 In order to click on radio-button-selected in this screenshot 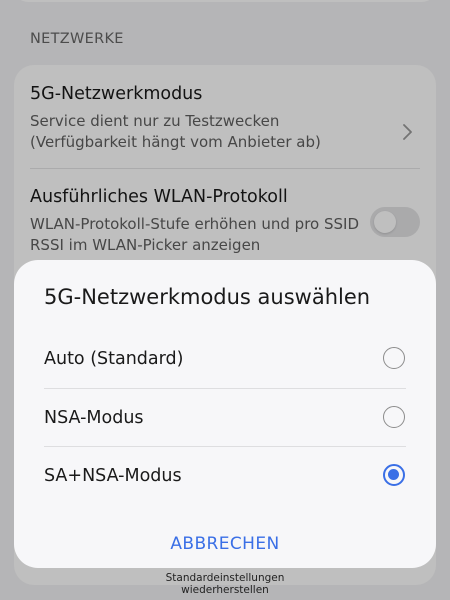, I will do `click(394, 475)`.